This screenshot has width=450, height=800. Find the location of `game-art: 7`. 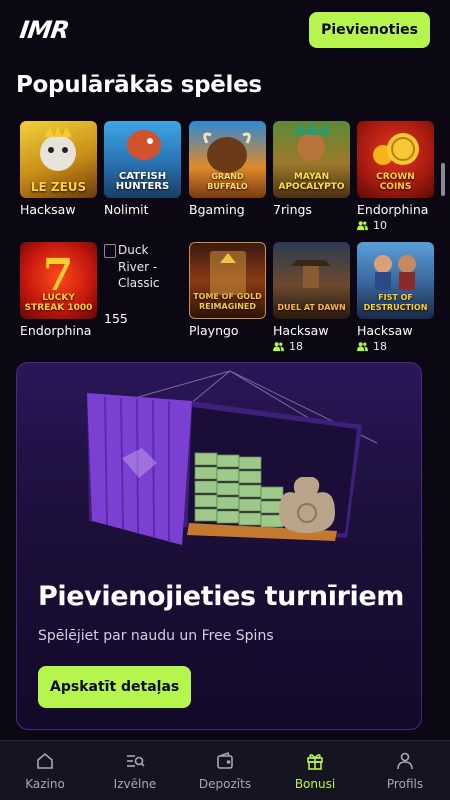

game-art: 7 is located at coordinates (58, 275).